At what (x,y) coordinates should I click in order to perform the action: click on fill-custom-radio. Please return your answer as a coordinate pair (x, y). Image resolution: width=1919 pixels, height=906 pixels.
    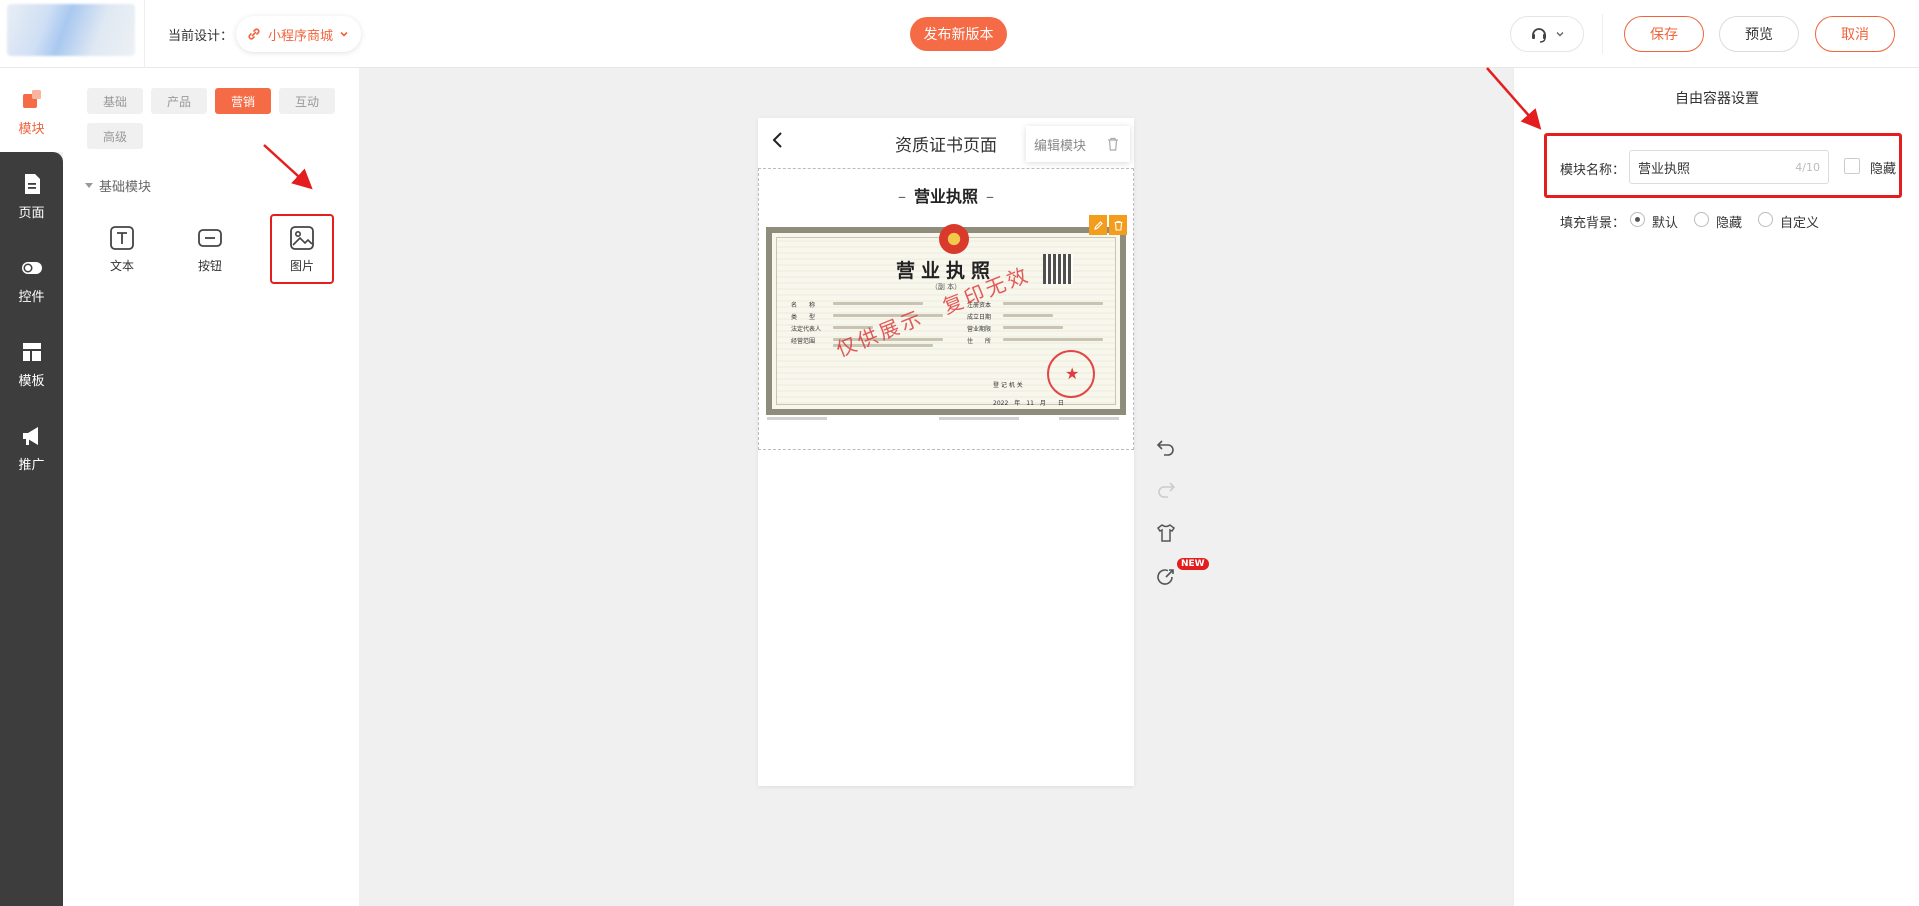
    Looking at the image, I should click on (1765, 219).